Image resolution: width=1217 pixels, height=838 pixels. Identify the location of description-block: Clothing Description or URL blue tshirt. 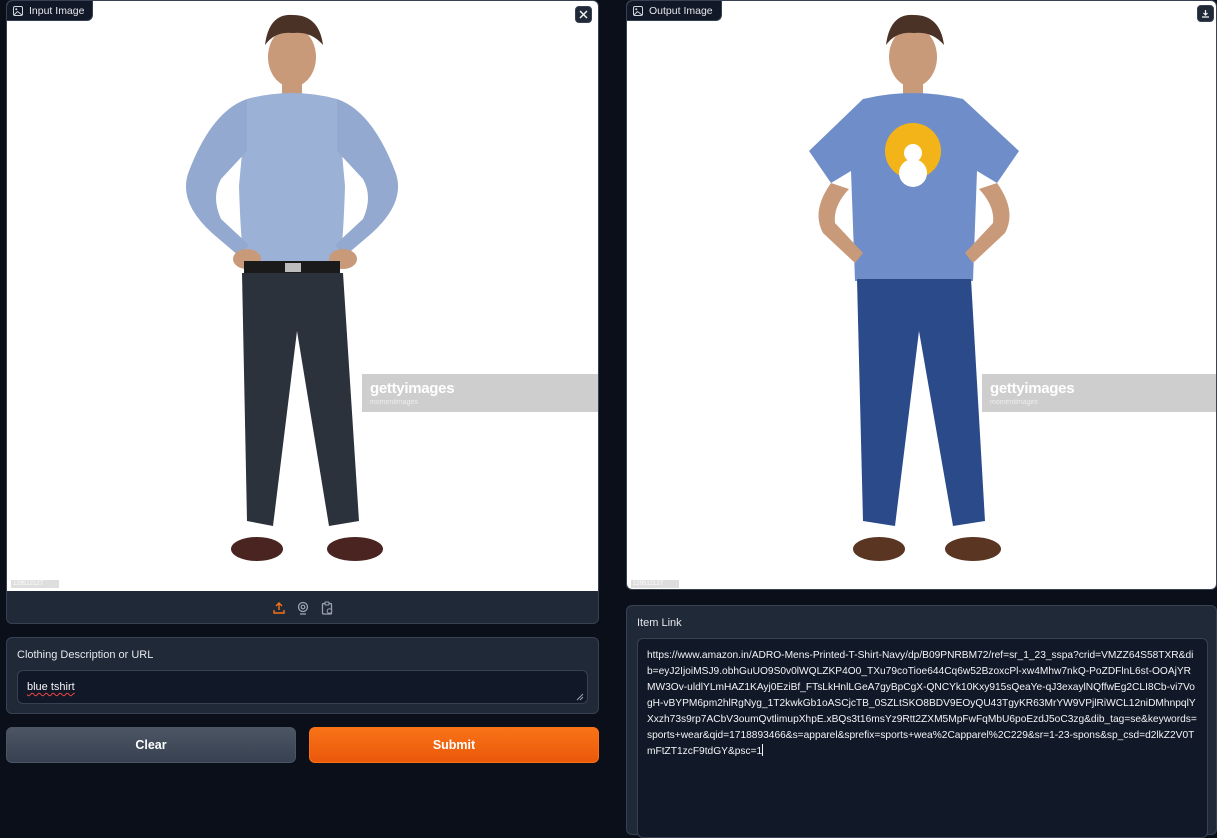
(302, 675).